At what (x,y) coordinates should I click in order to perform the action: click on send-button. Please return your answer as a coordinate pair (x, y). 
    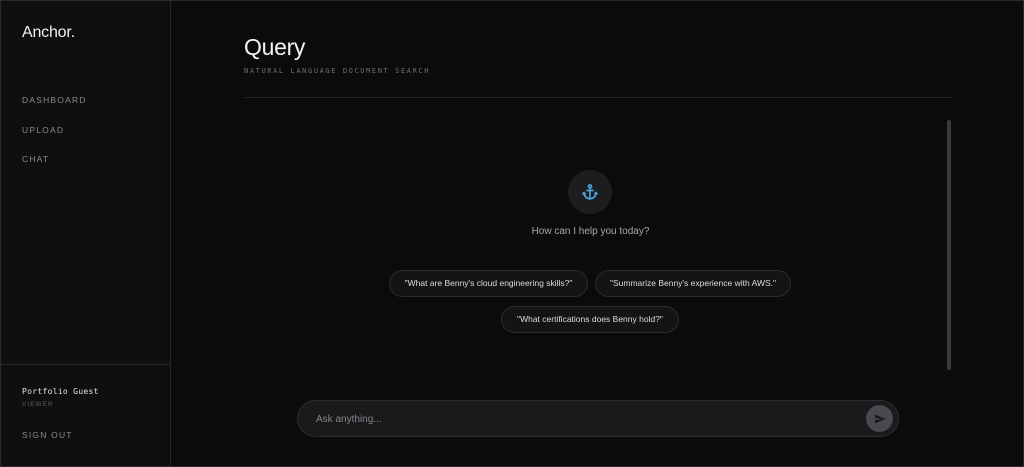
    Looking at the image, I should click on (879, 418).